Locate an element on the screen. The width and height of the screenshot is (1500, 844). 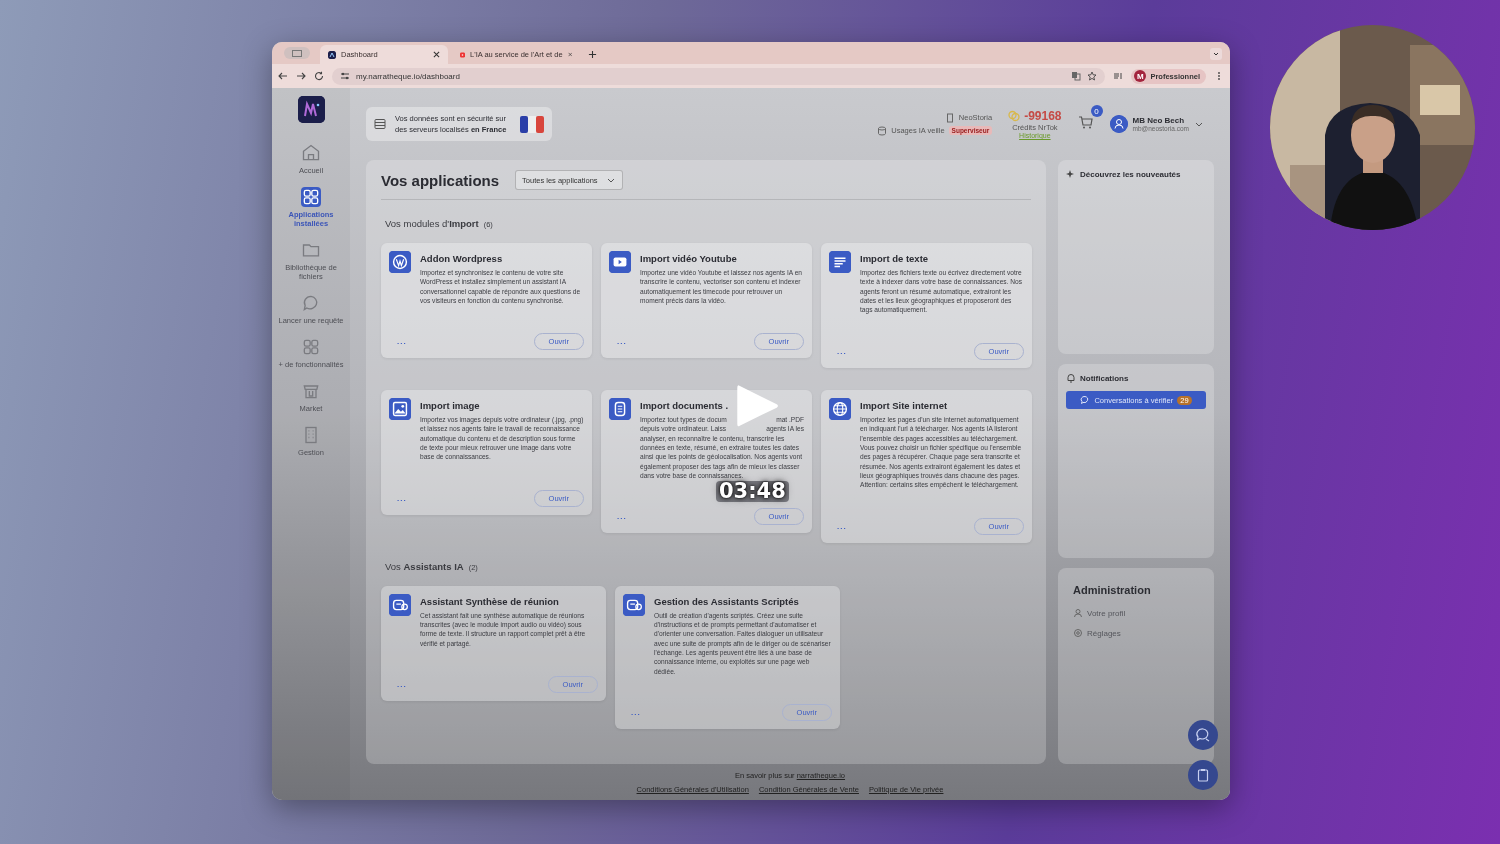
image-icon is located at coordinates (400, 408).